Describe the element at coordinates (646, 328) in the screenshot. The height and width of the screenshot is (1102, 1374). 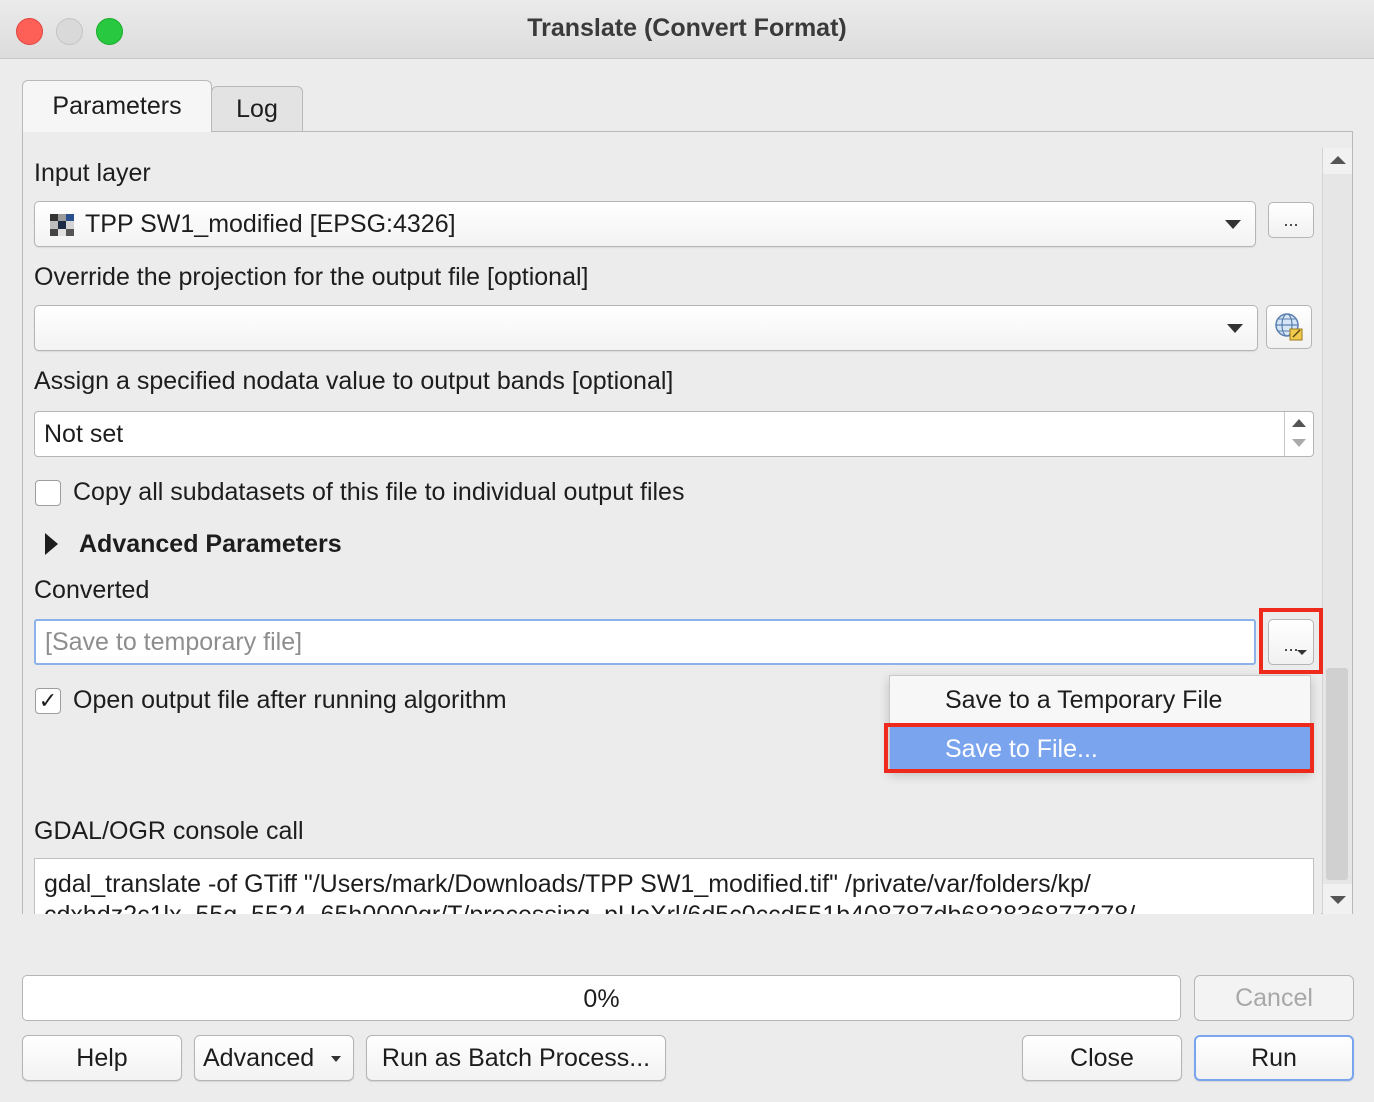
I see `projection-combo` at that location.